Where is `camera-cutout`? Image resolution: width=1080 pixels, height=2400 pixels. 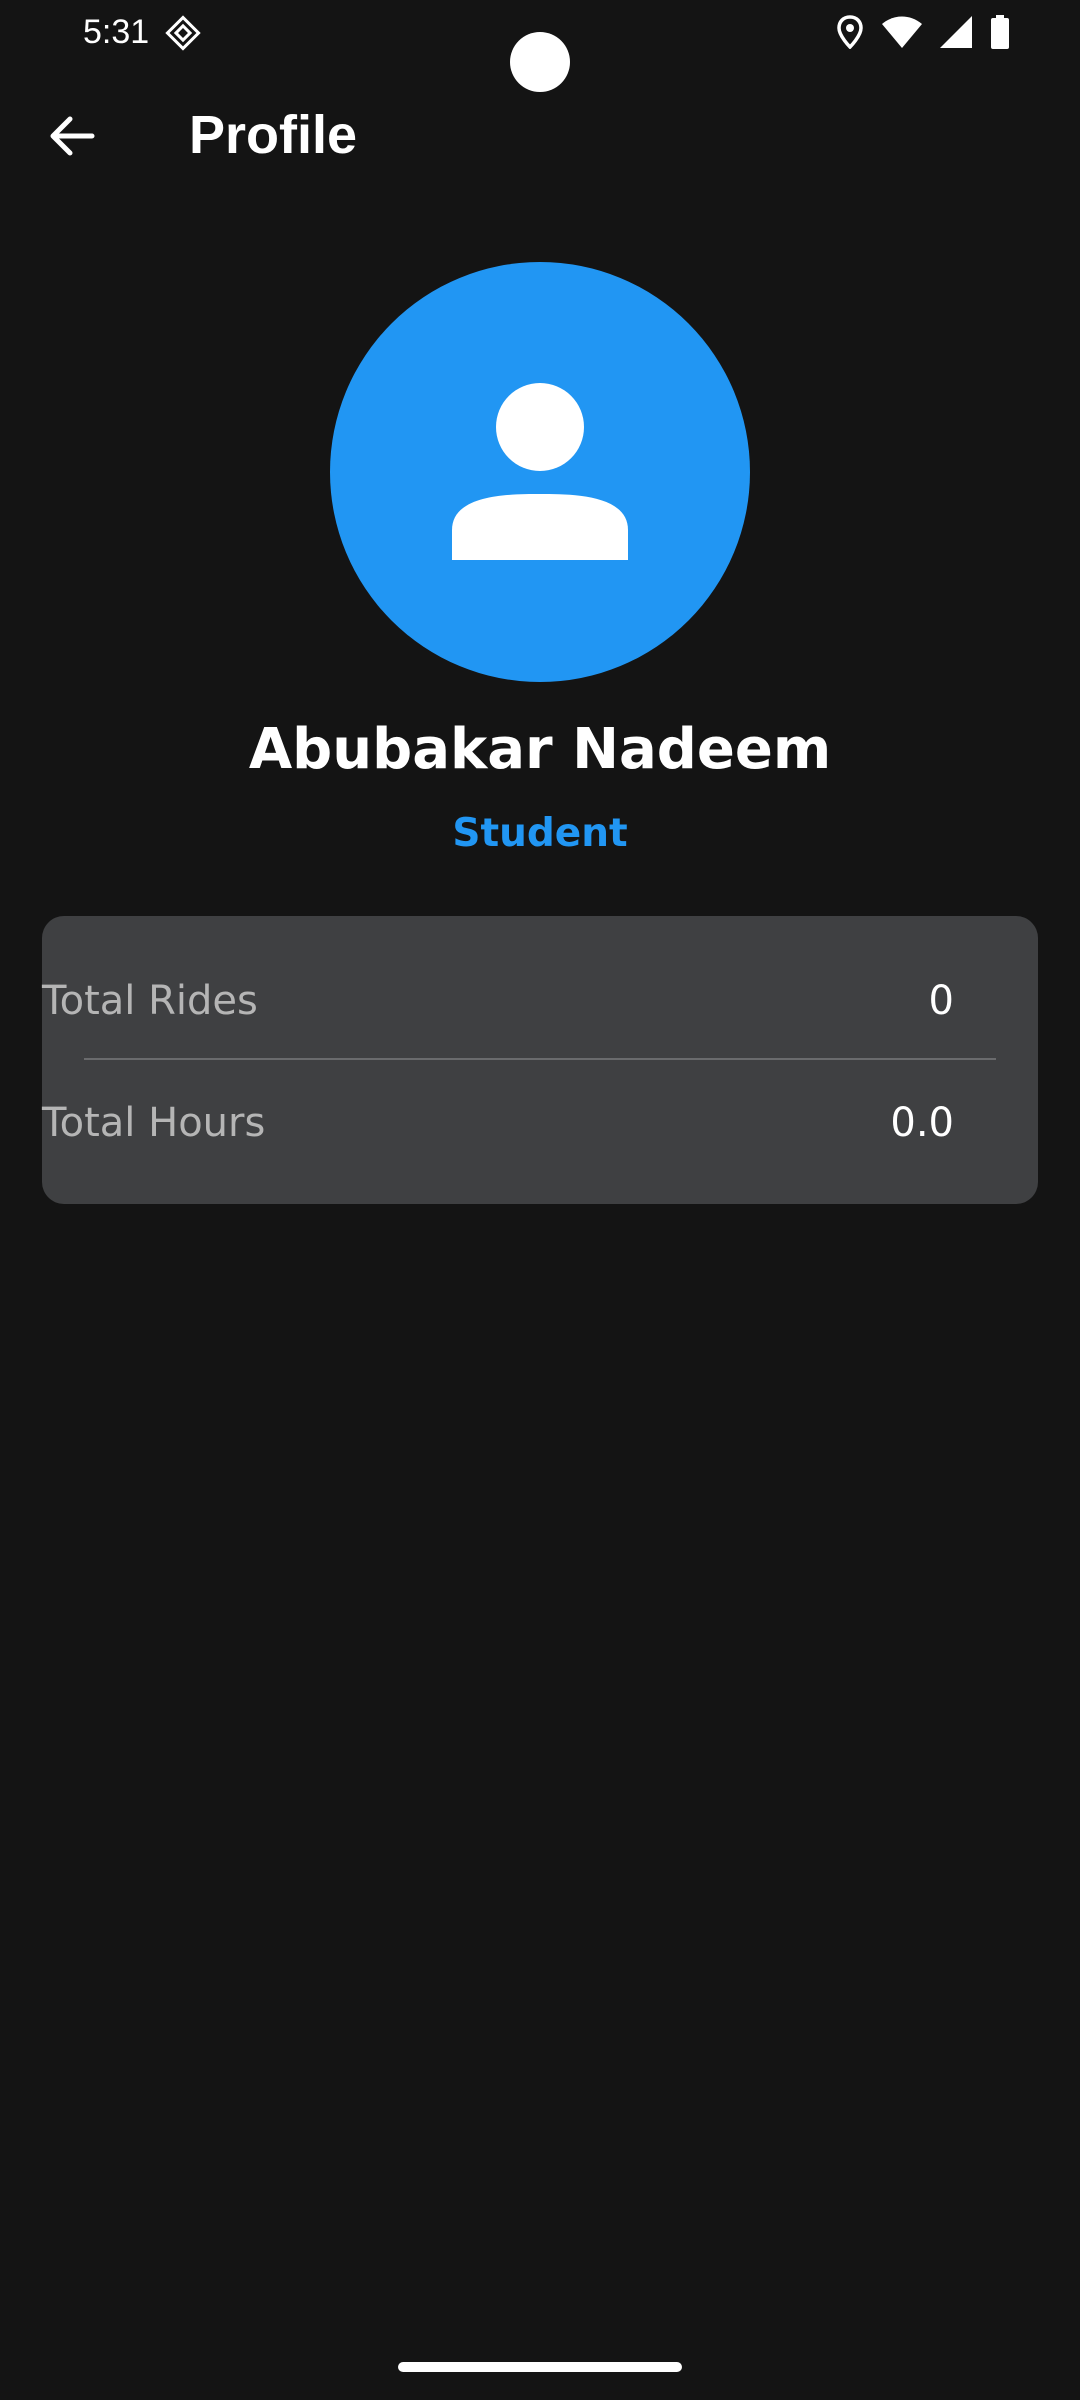 camera-cutout is located at coordinates (540, 62).